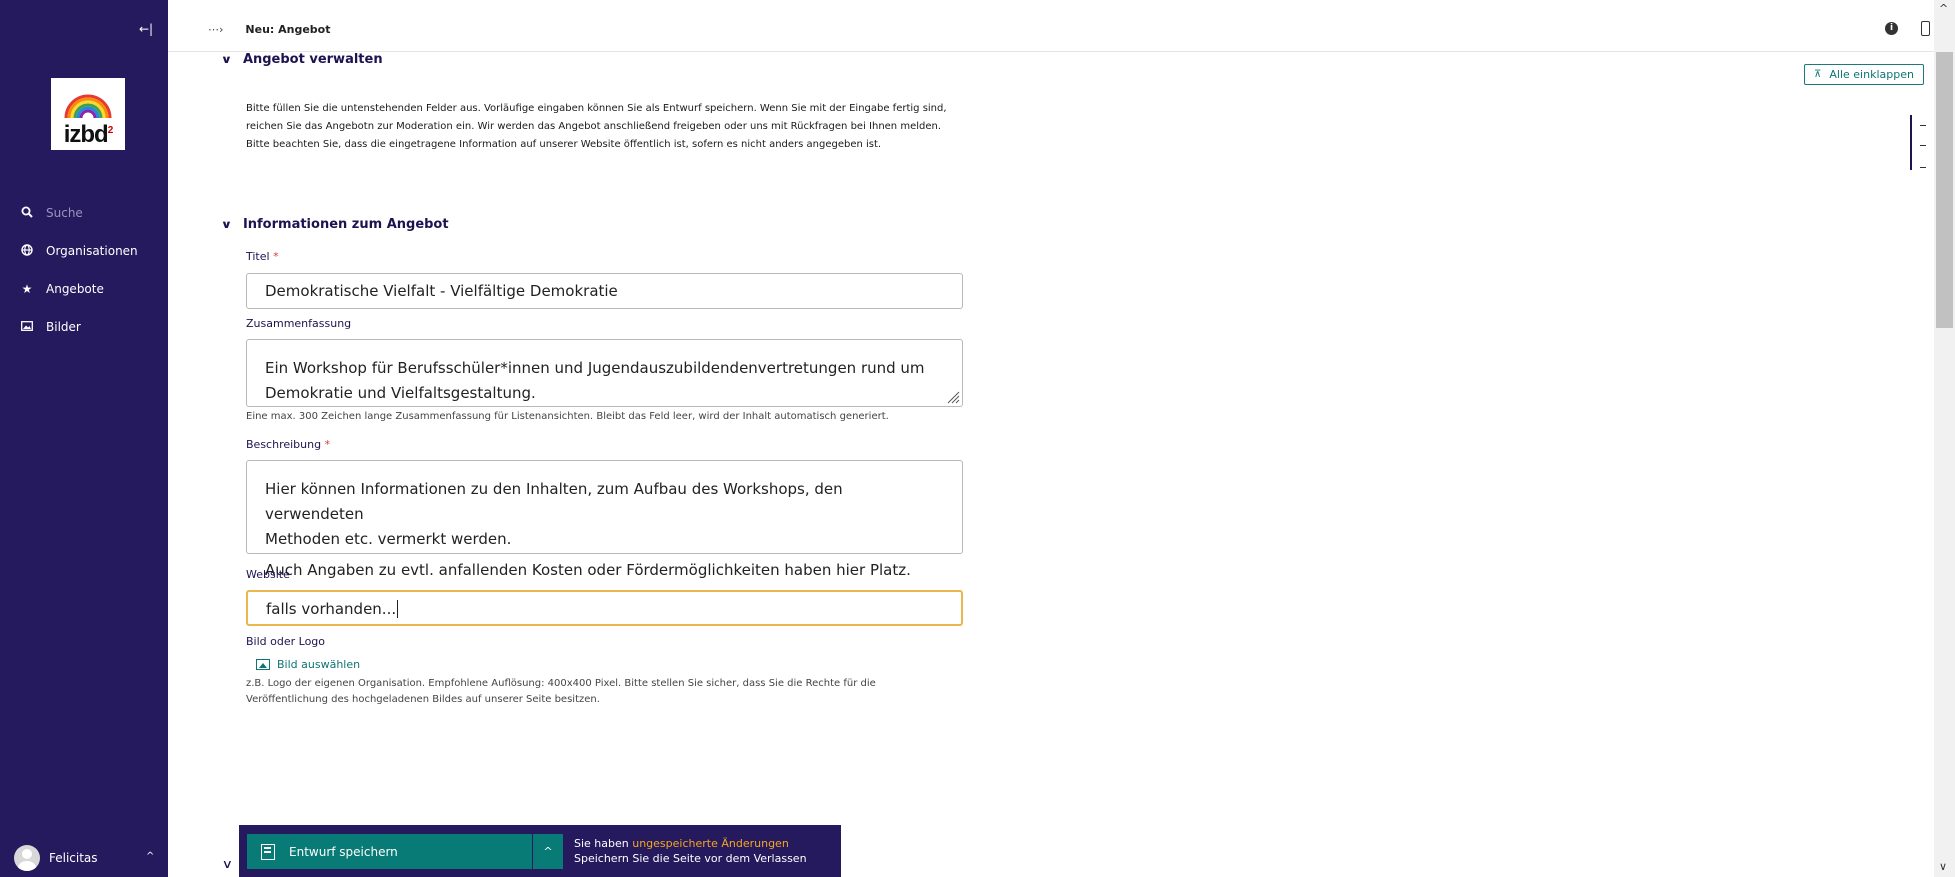  I want to click on mobile-preview-icon, so click(1925, 28).